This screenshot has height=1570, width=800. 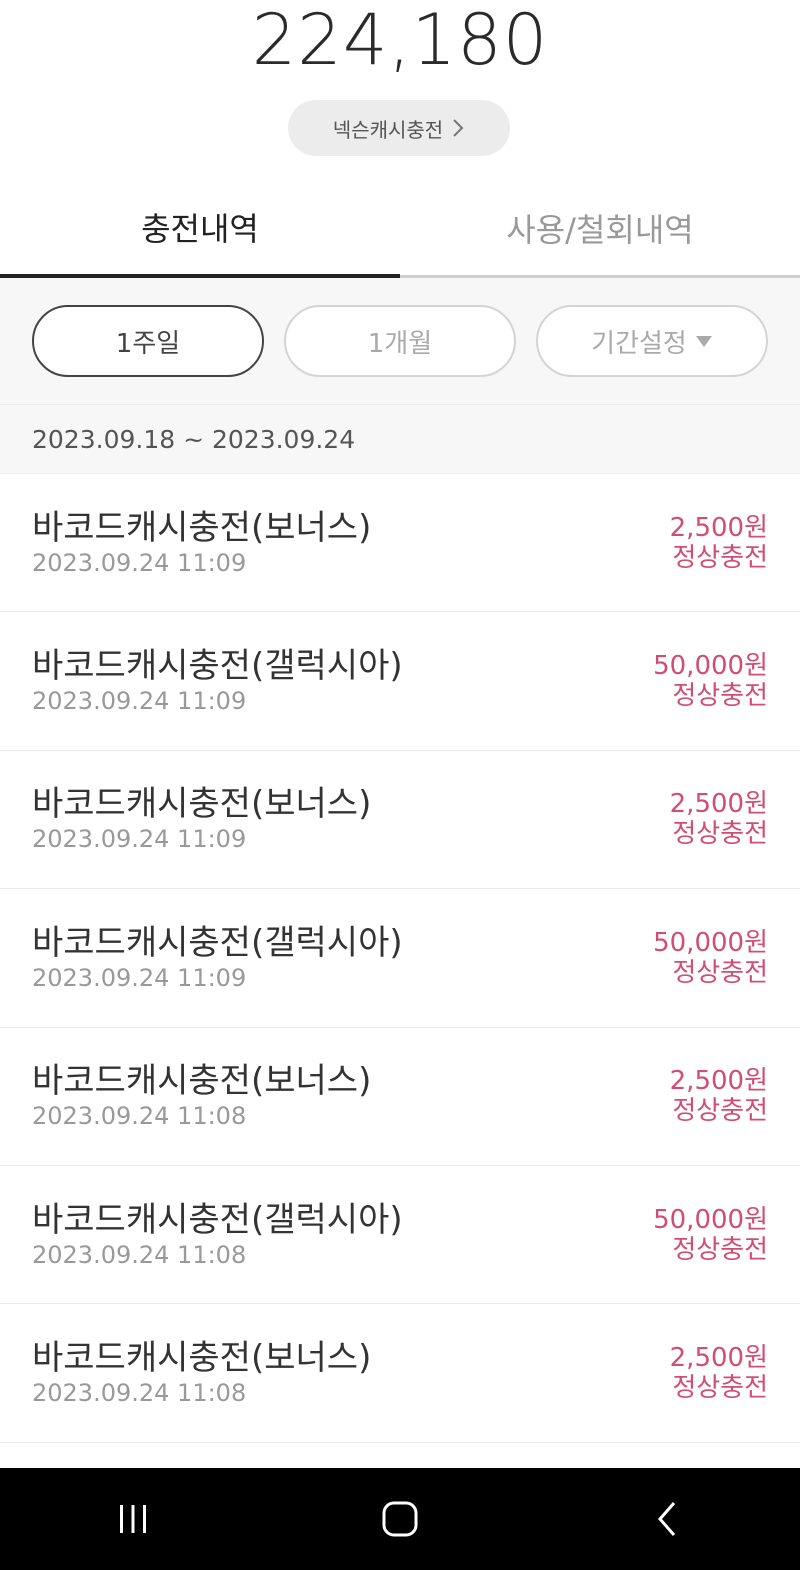 I want to click on history-tabs: 충전내역 사용/철회내역, so click(x=400, y=232).